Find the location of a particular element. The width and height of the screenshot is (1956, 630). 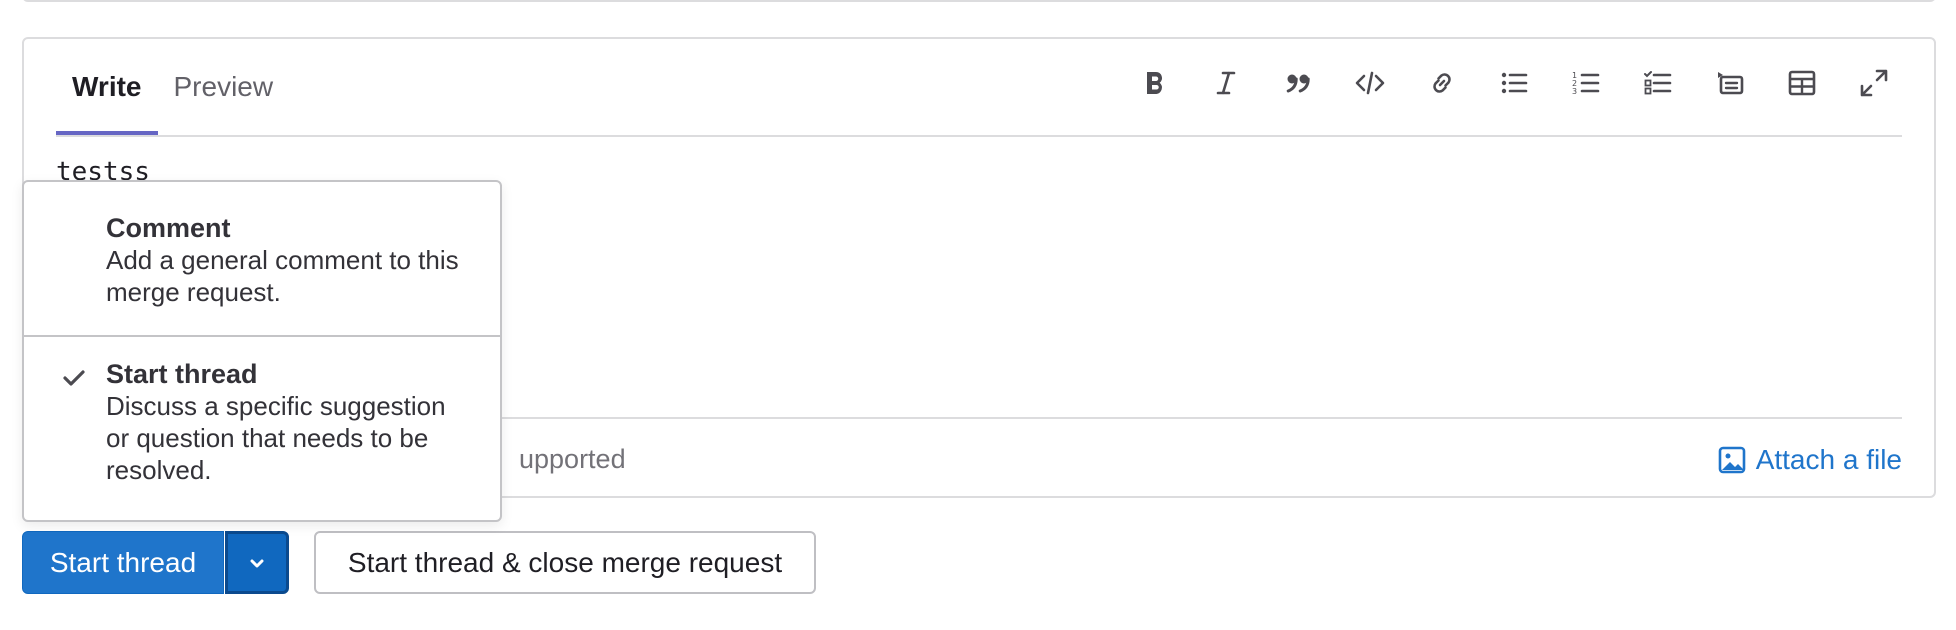

tab-divider is located at coordinates (979, 136).